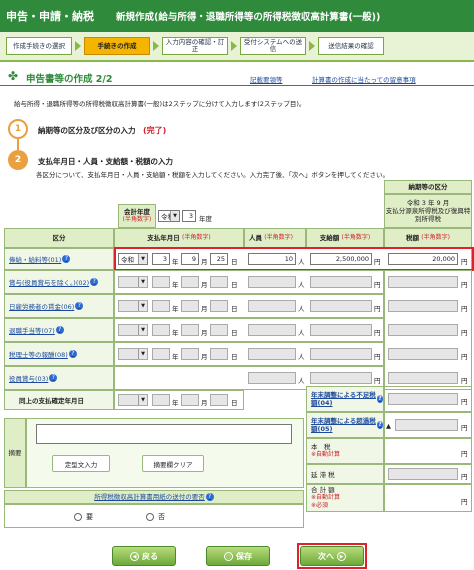 This screenshot has width=474, height=570. I want to click on row4-era-select: ▼, so click(133, 330).